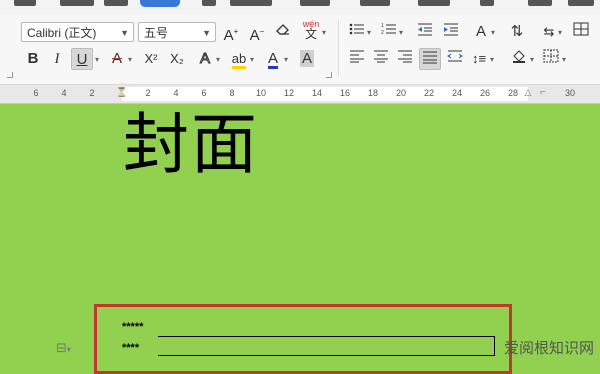 The height and width of the screenshot is (374, 600). I want to click on font-color-button: A, so click(273, 59).